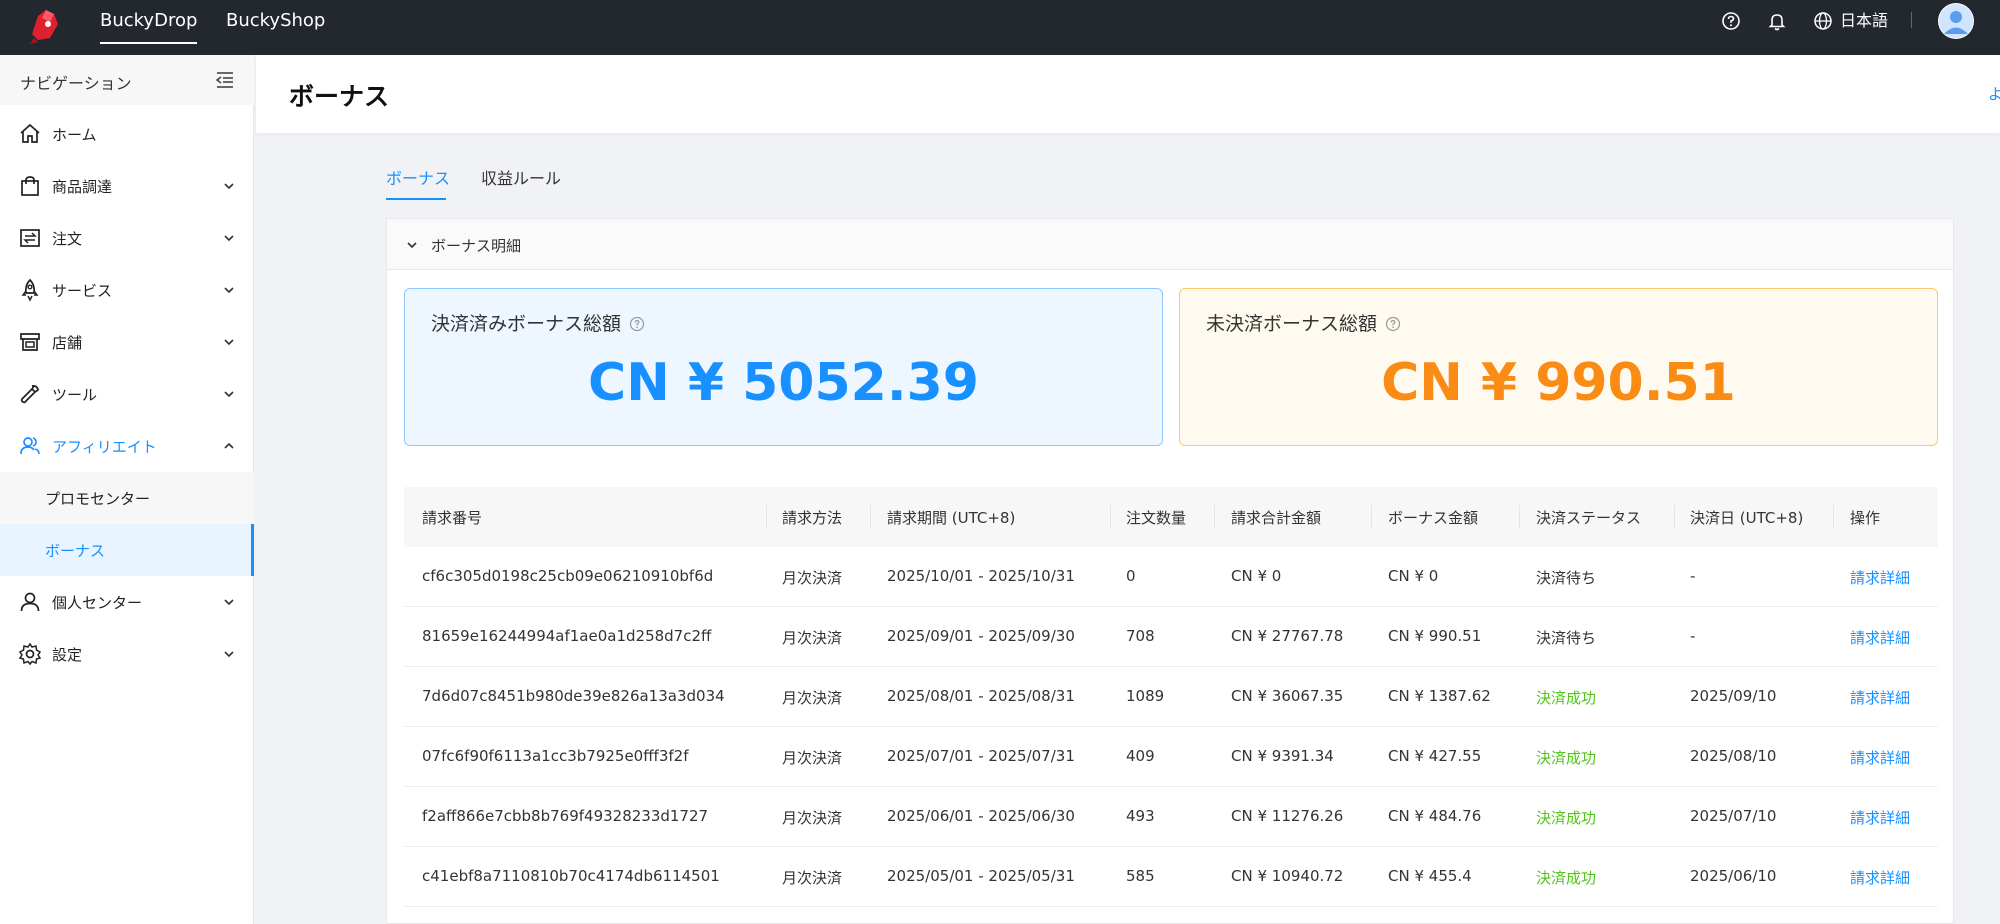 This screenshot has height=924, width=2000. What do you see at coordinates (1140, 636) in the screenshot?
I see `cell-qty: 708` at bounding box center [1140, 636].